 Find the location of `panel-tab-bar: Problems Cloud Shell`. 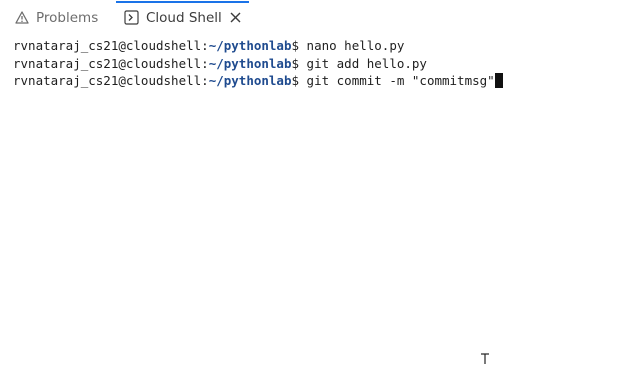

panel-tab-bar: Problems Cloud Shell is located at coordinates (320, 17).